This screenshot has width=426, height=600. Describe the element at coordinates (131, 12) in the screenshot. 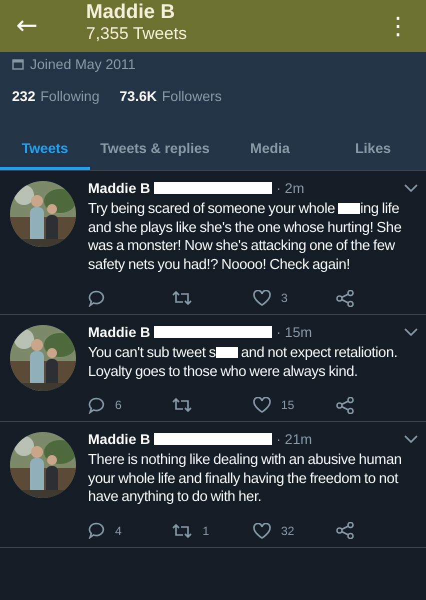

I see `profile-name-title: Maddie B` at that location.